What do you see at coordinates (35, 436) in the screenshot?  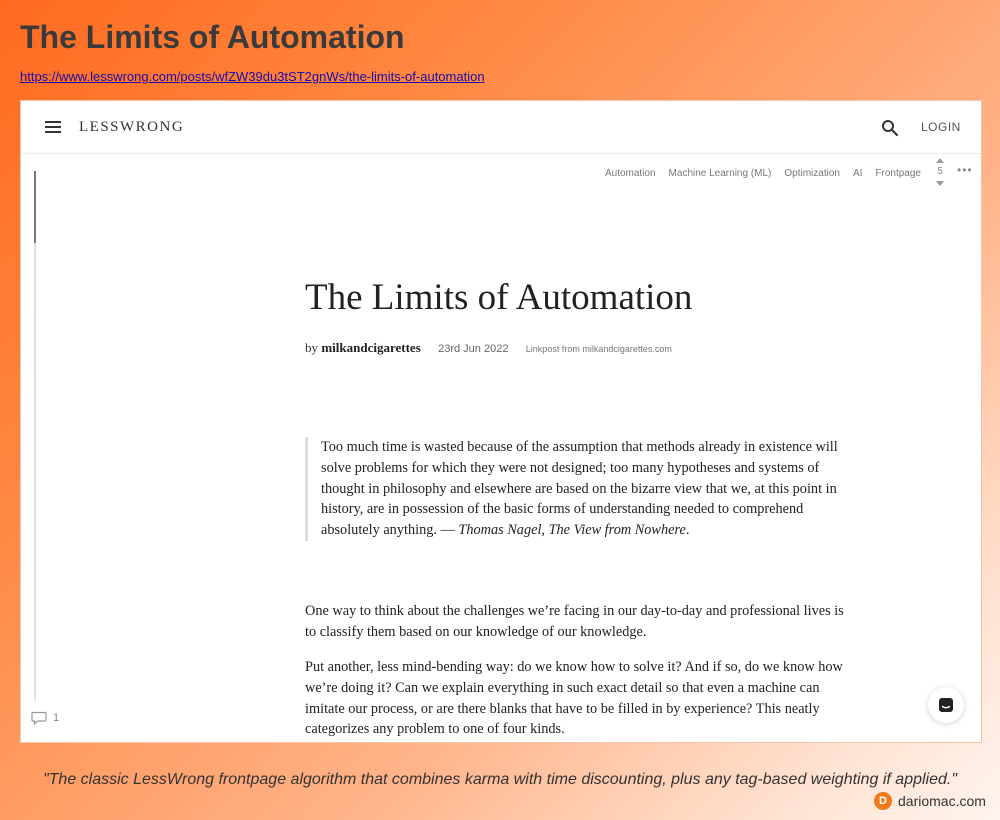 I see `reading-progress-track` at bounding box center [35, 436].